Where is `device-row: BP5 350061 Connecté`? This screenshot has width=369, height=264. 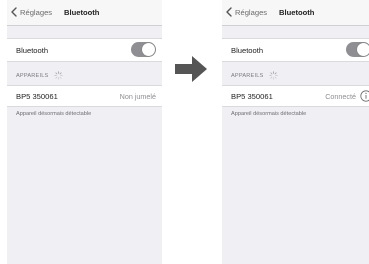
device-row: BP5 350061 Connecté is located at coordinates (295, 96).